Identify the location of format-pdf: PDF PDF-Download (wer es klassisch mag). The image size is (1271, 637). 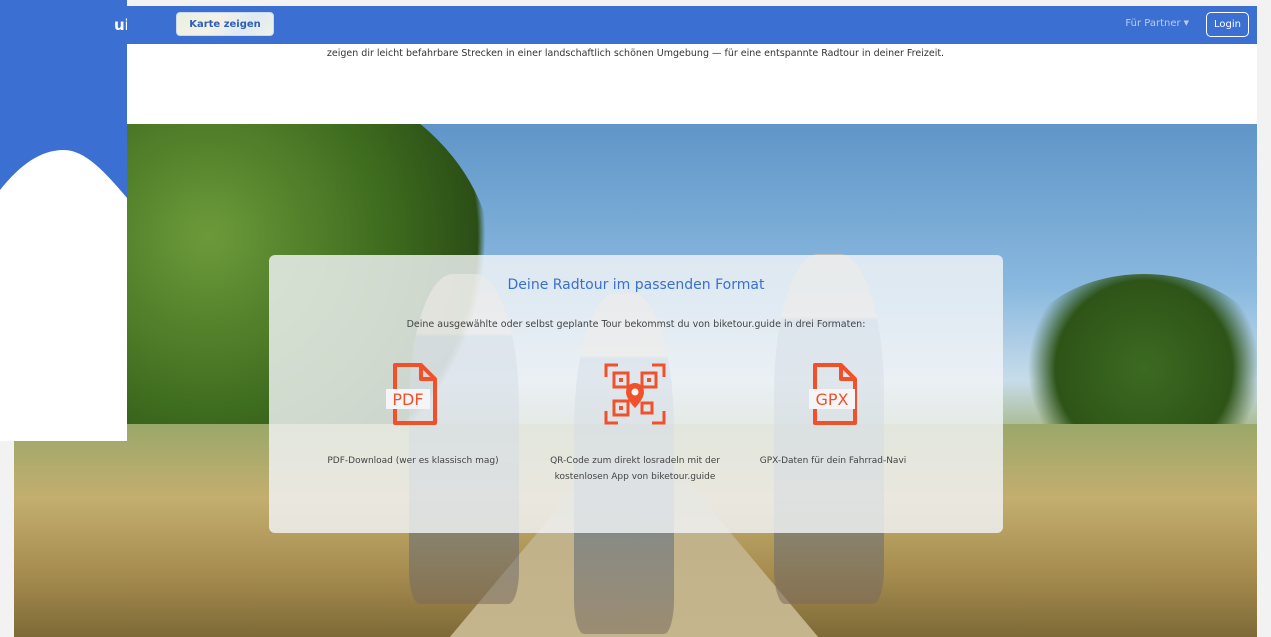
(413, 415).